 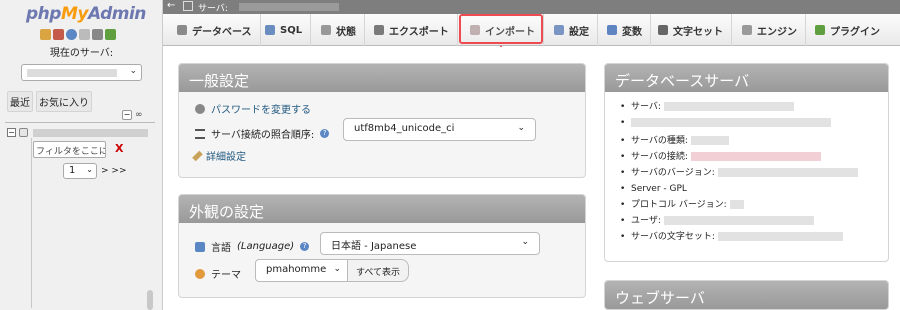 What do you see at coordinates (58, 34) in the screenshot?
I see `logout-icon` at bounding box center [58, 34].